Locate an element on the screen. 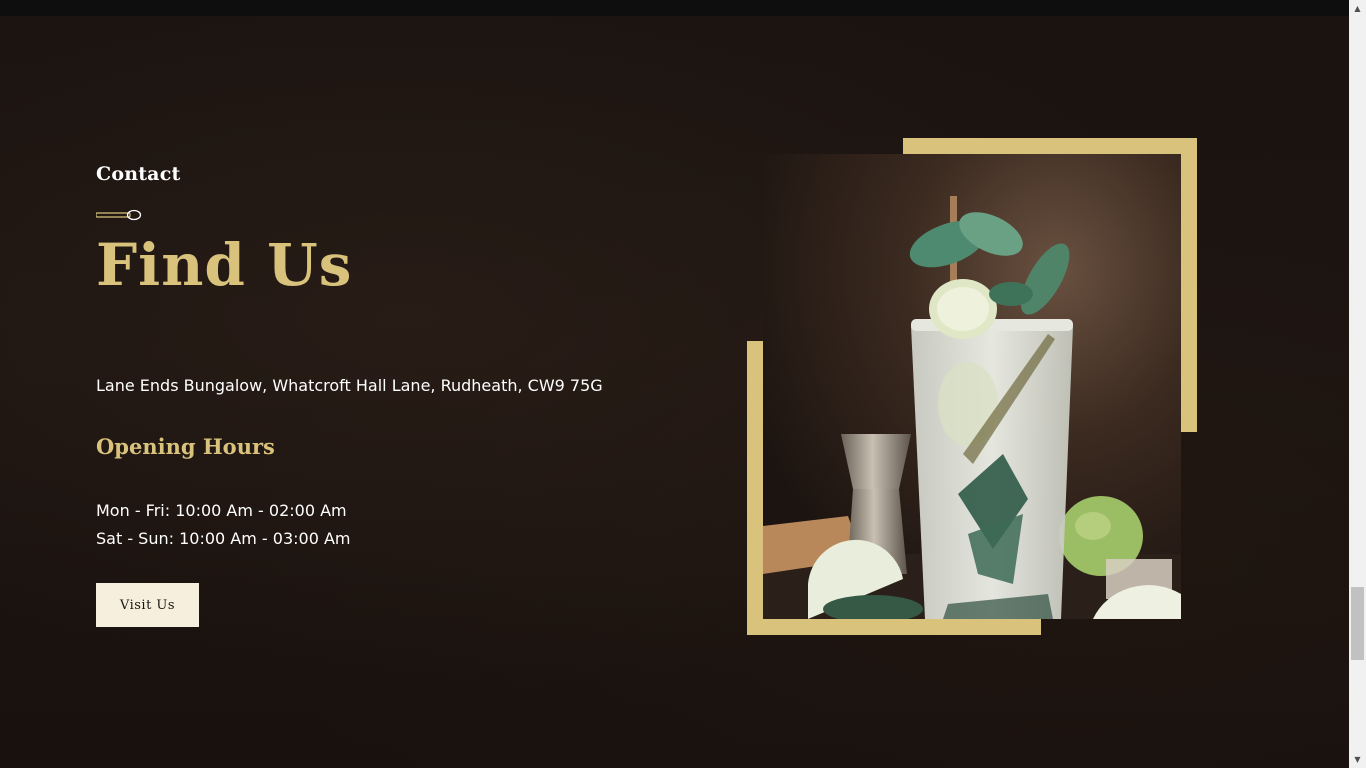 The image size is (1366, 768). frame-accent-left is located at coordinates (755, 488).